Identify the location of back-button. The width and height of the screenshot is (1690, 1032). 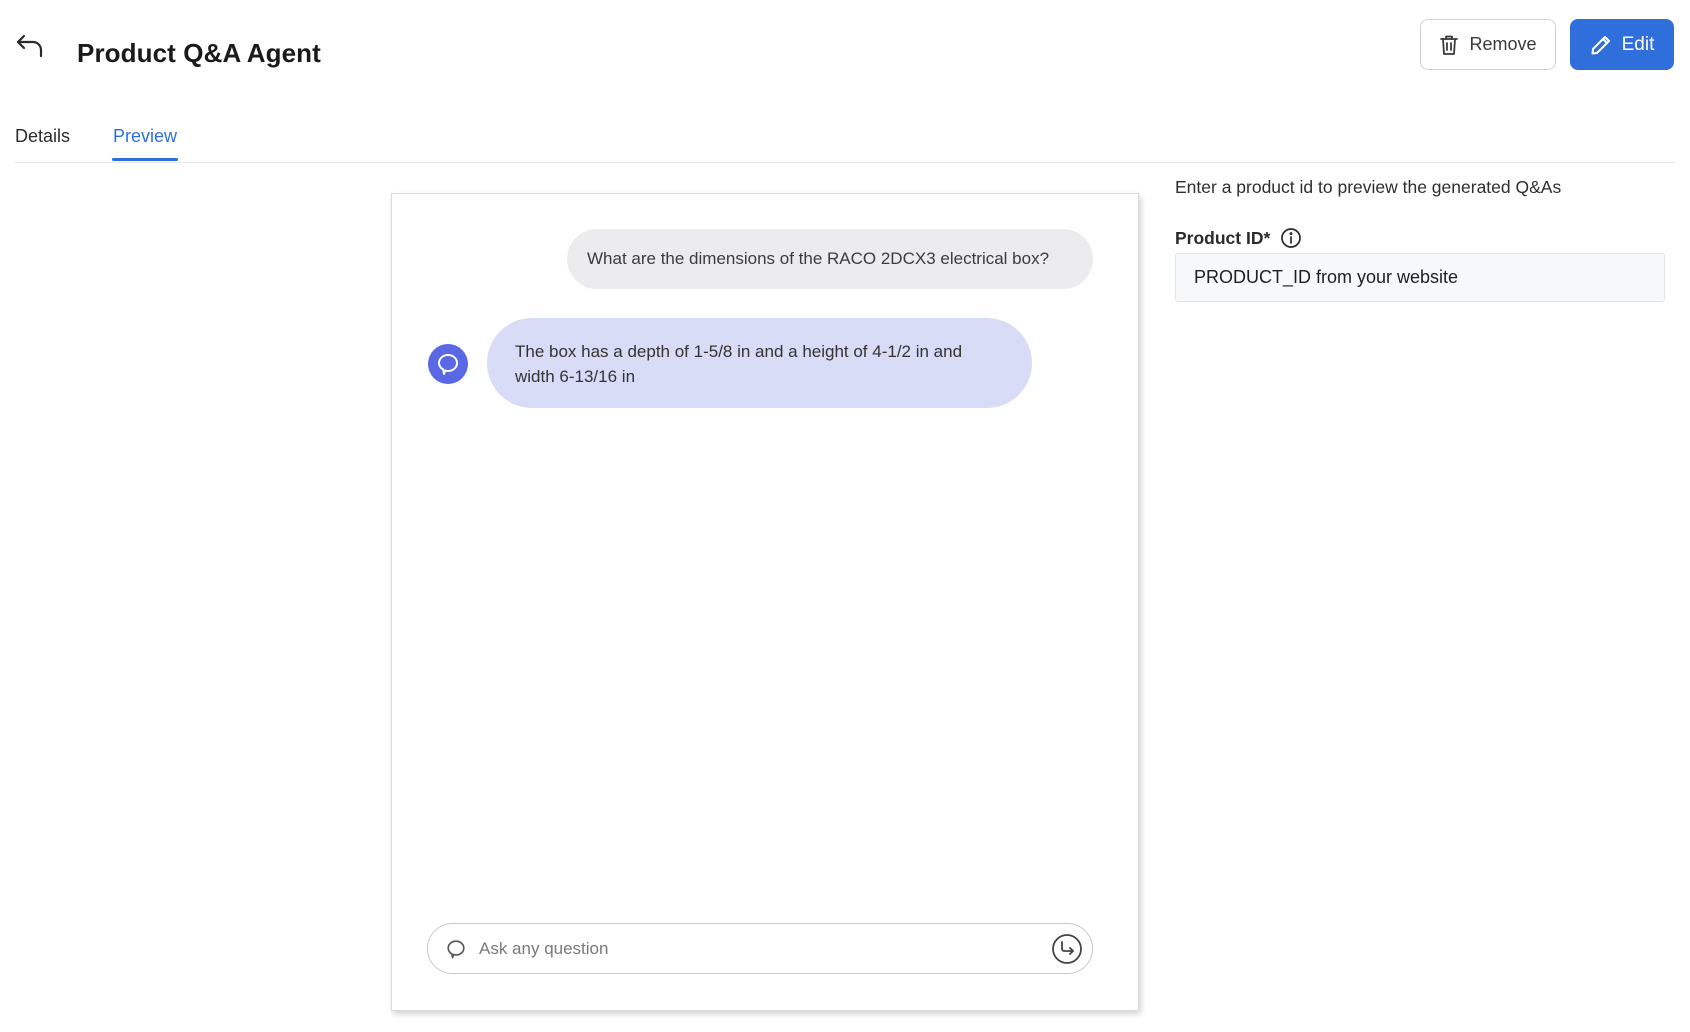
(30, 46).